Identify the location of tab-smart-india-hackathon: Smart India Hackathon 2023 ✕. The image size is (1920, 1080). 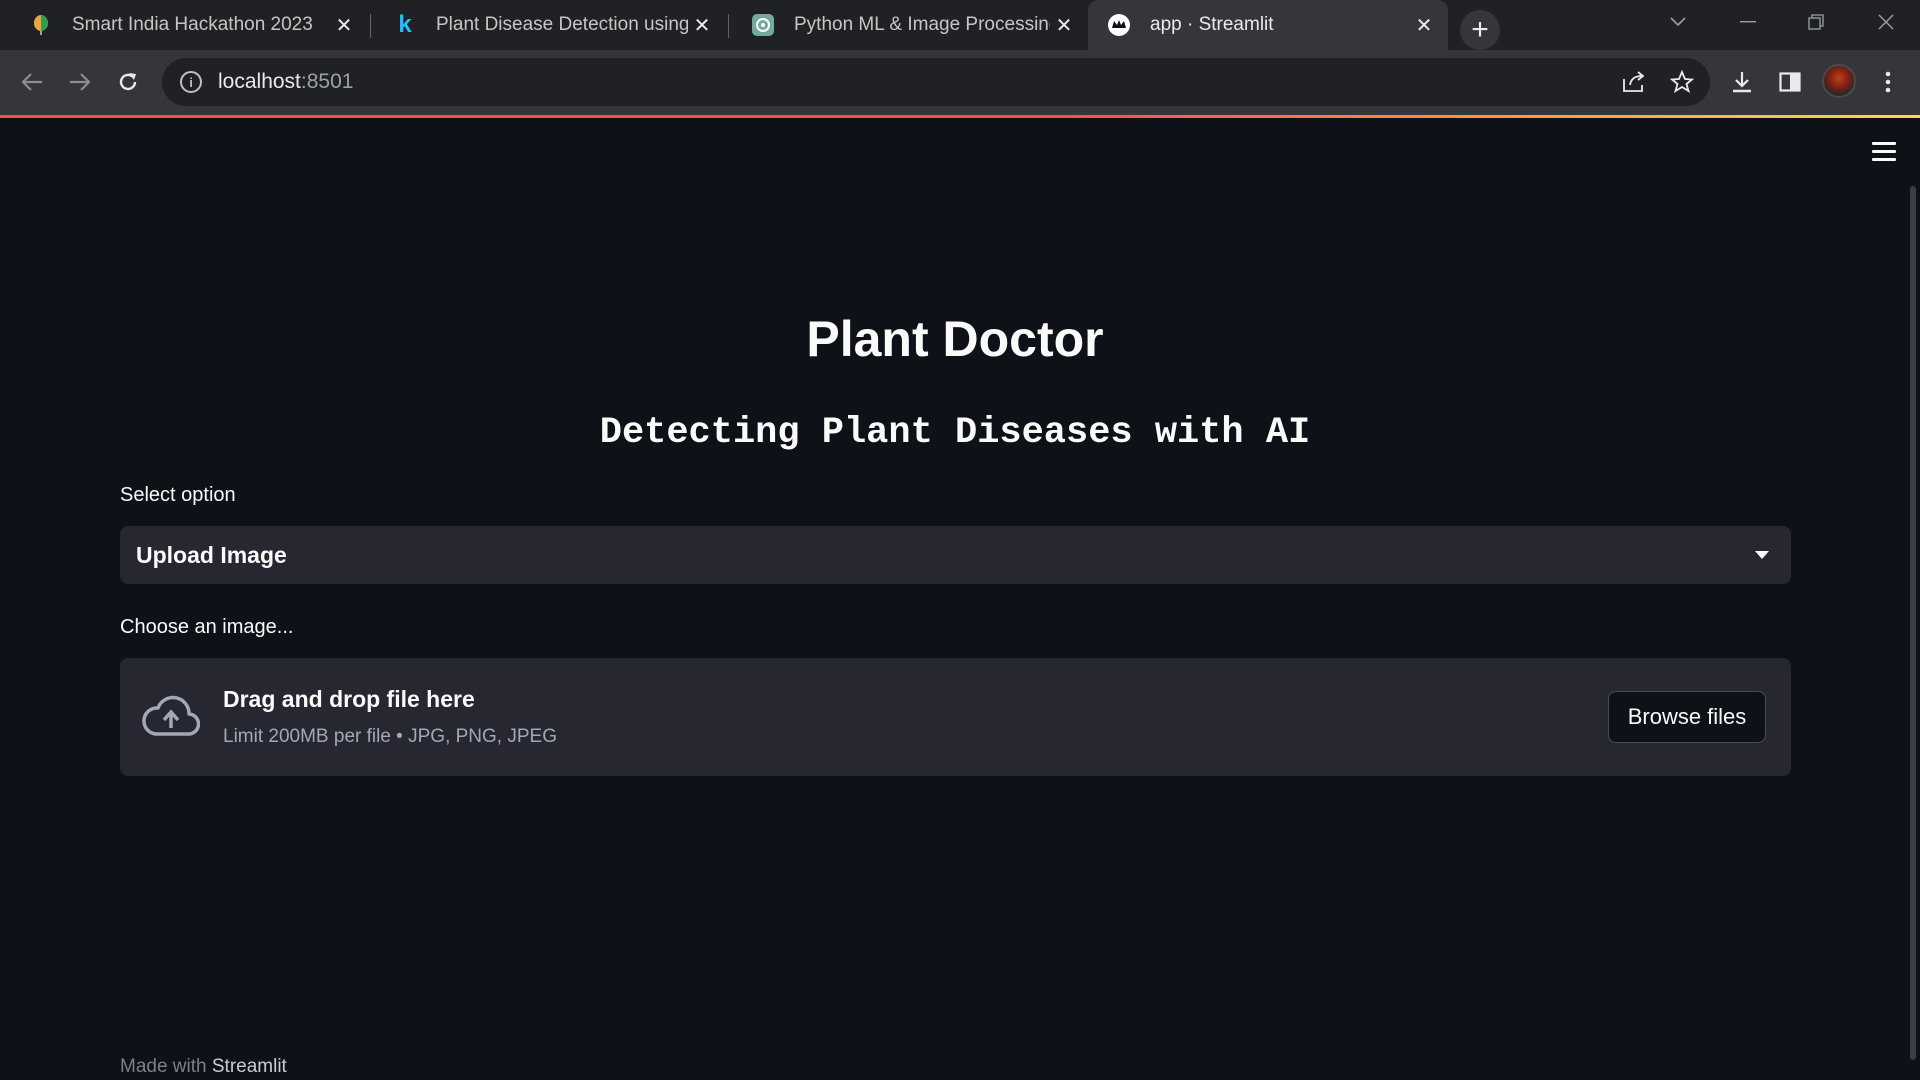
(189, 25).